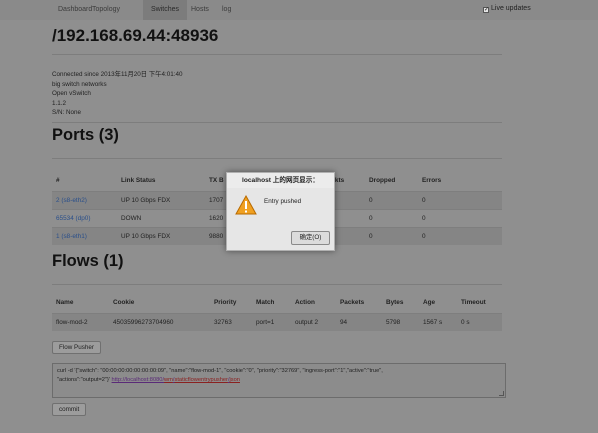  What do you see at coordinates (138, 180) in the screenshot?
I see `col-link-status: Link Status` at bounding box center [138, 180].